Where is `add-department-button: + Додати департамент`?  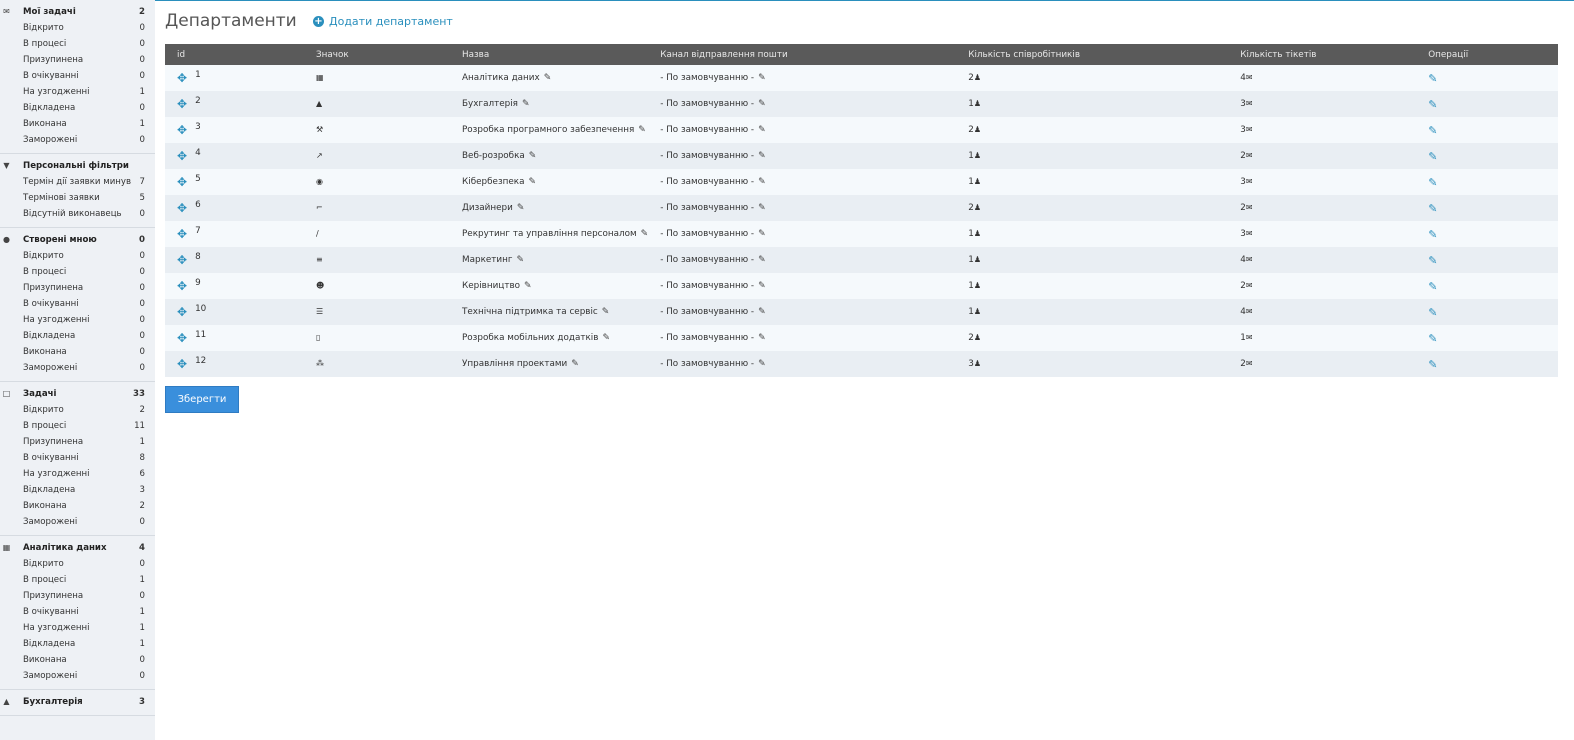 add-department-button: + Додати департамент is located at coordinates (383, 21).